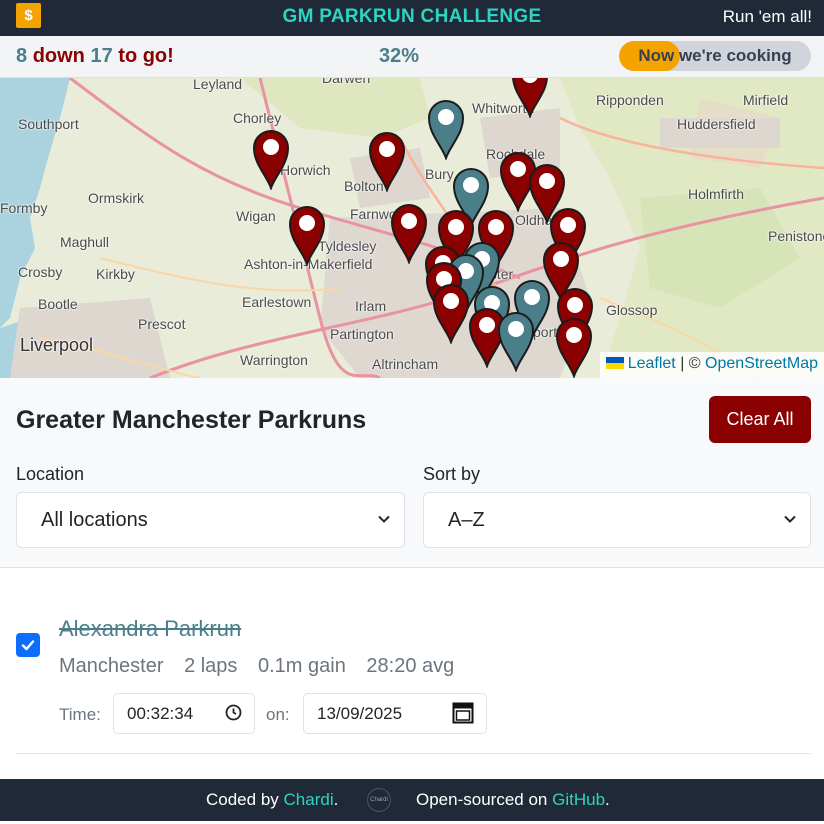 This screenshot has height=824, width=824. I want to click on location-label: Location, so click(50, 474).